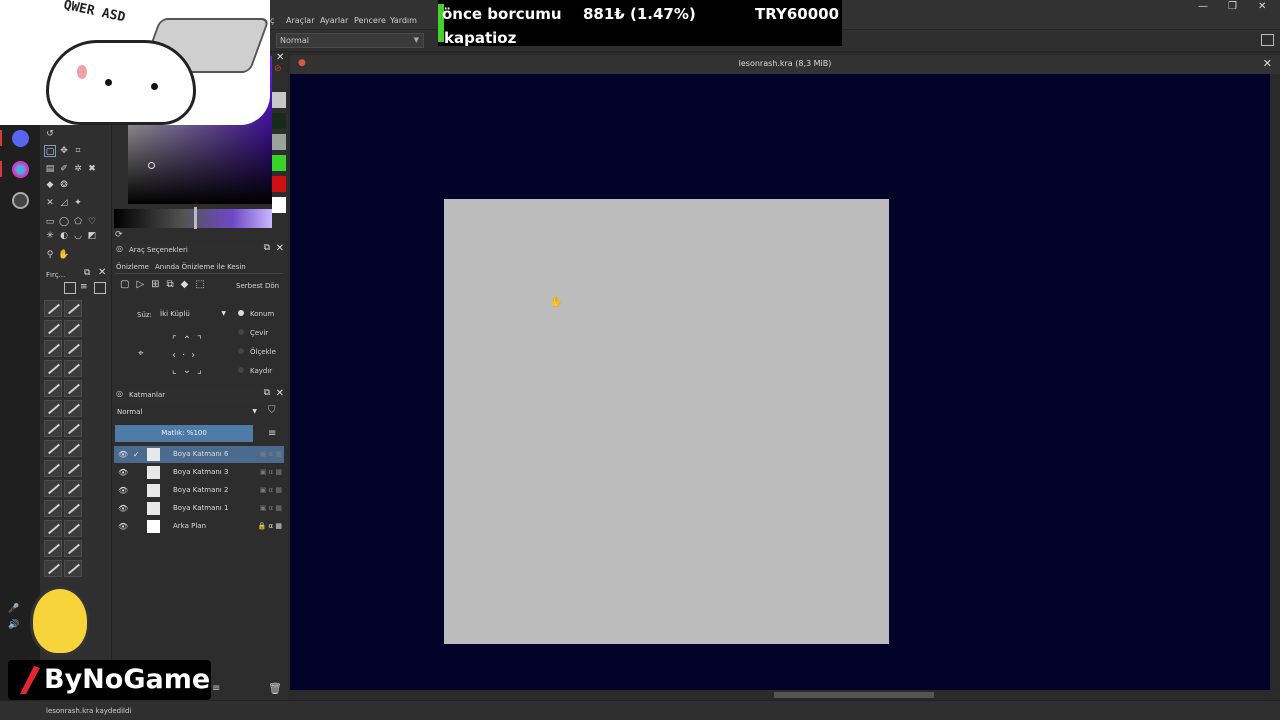 This screenshot has width=1280, height=720. I want to click on tab-preview: Önizleme, so click(132, 267).